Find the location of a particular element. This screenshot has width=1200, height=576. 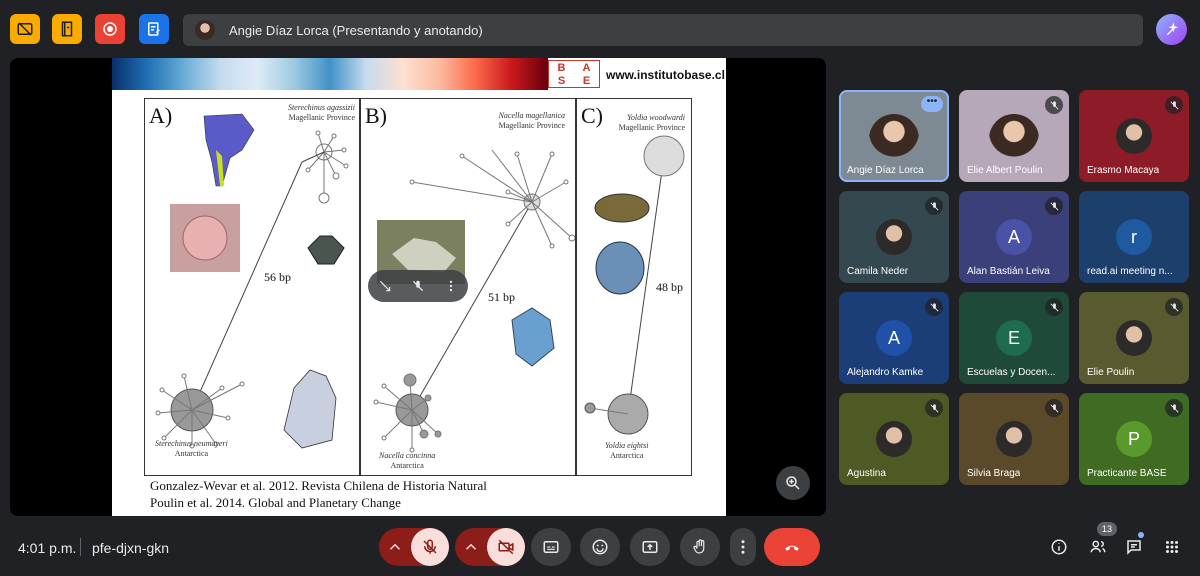

hand-icon is located at coordinates (699, 546).